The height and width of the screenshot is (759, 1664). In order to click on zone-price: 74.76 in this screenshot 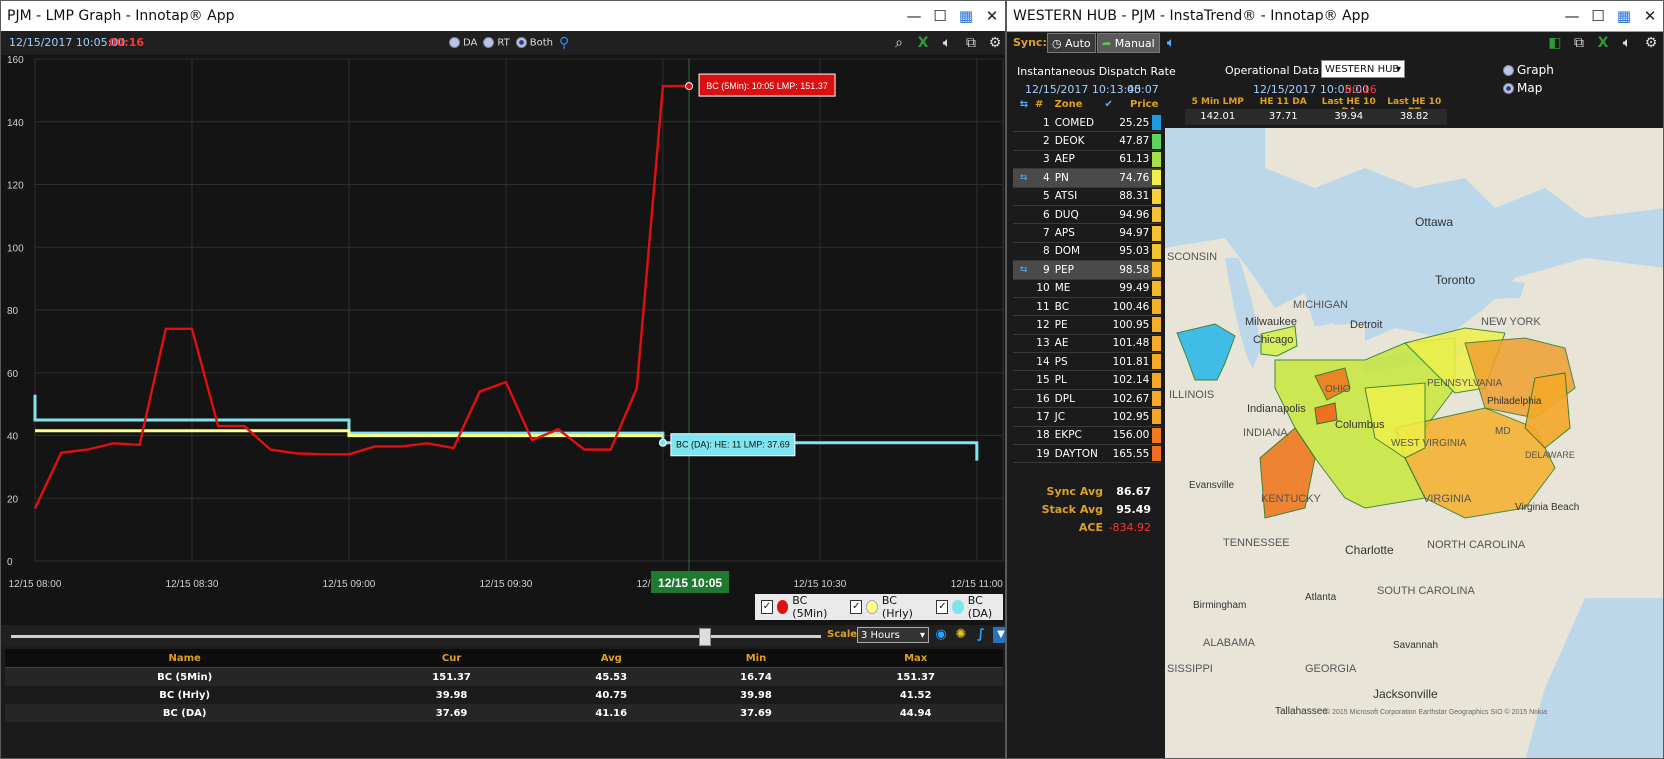, I will do `click(1134, 177)`.